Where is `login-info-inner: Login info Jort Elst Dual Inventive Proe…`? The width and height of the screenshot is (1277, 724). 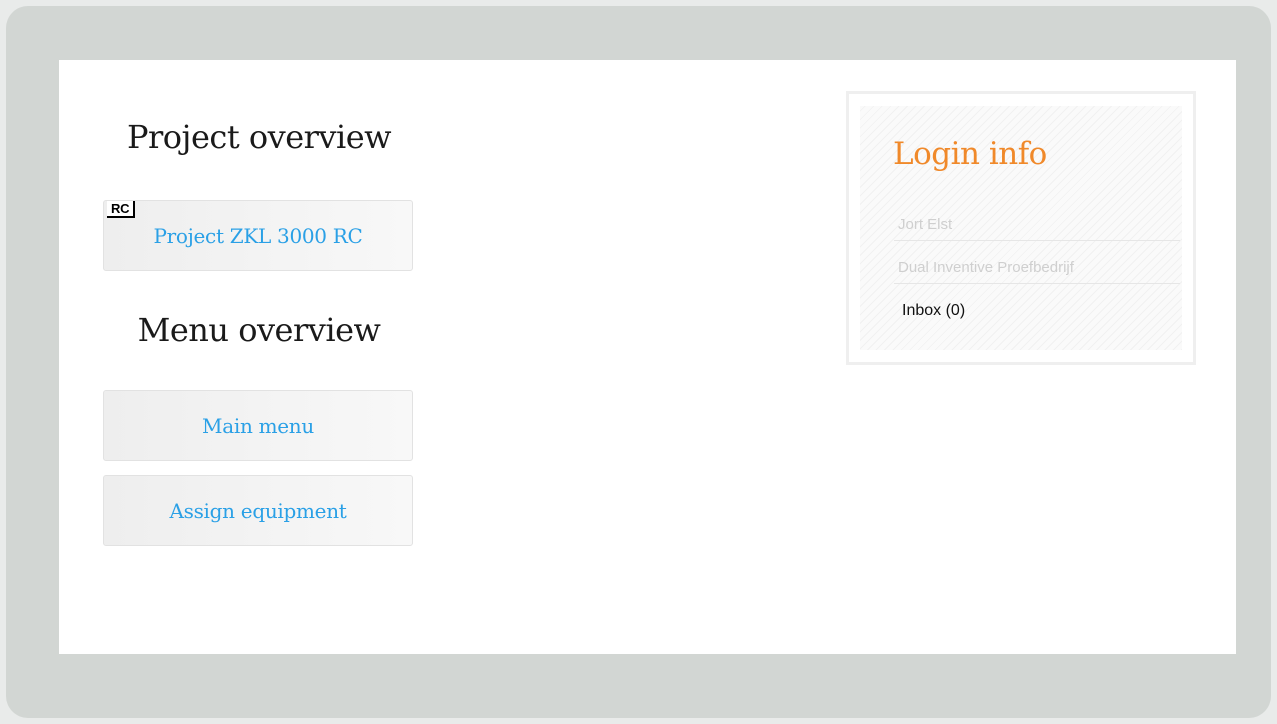
login-info-inner: Login info Jort Elst Dual Inventive Proe… is located at coordinates (1021, 228).